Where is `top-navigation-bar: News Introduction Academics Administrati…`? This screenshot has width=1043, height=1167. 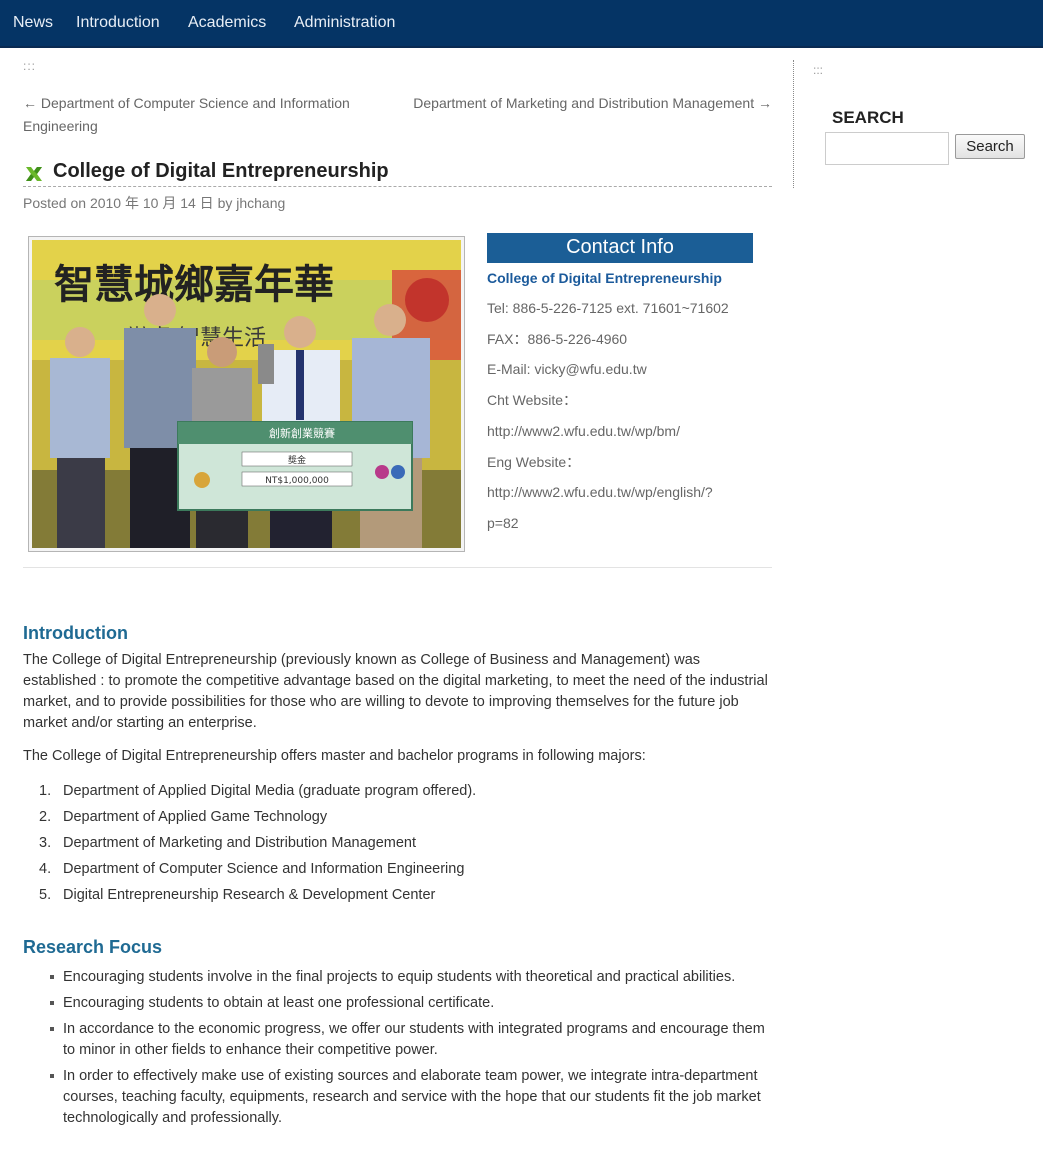 top-navigation-bar: News Introduction Academics Administrati… is located at coordinates (521, 24).